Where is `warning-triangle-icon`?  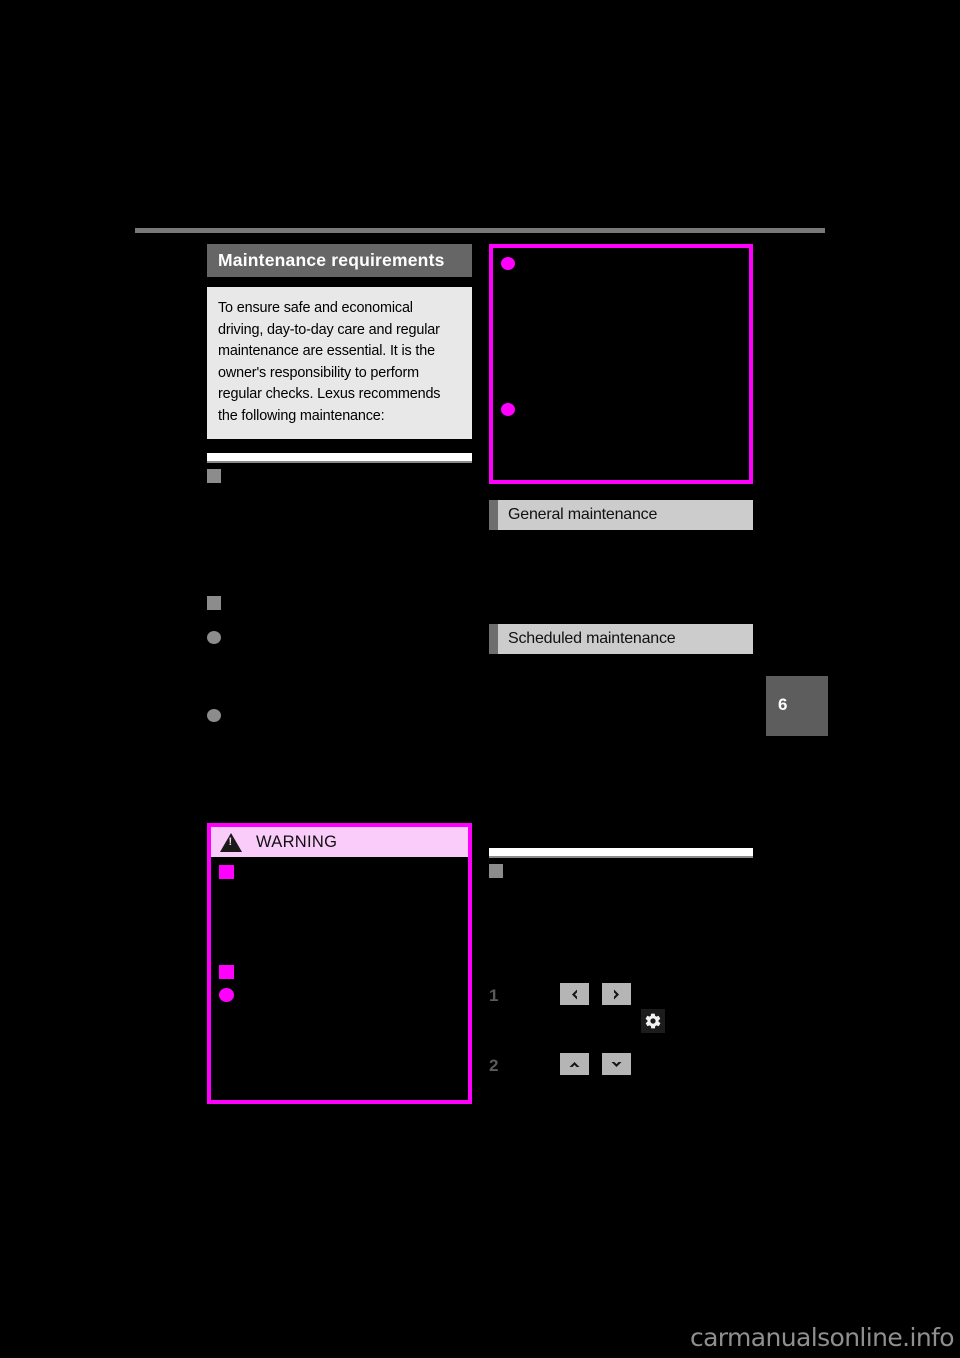 warning-triangle-icon is located at coordinates (231, 842).